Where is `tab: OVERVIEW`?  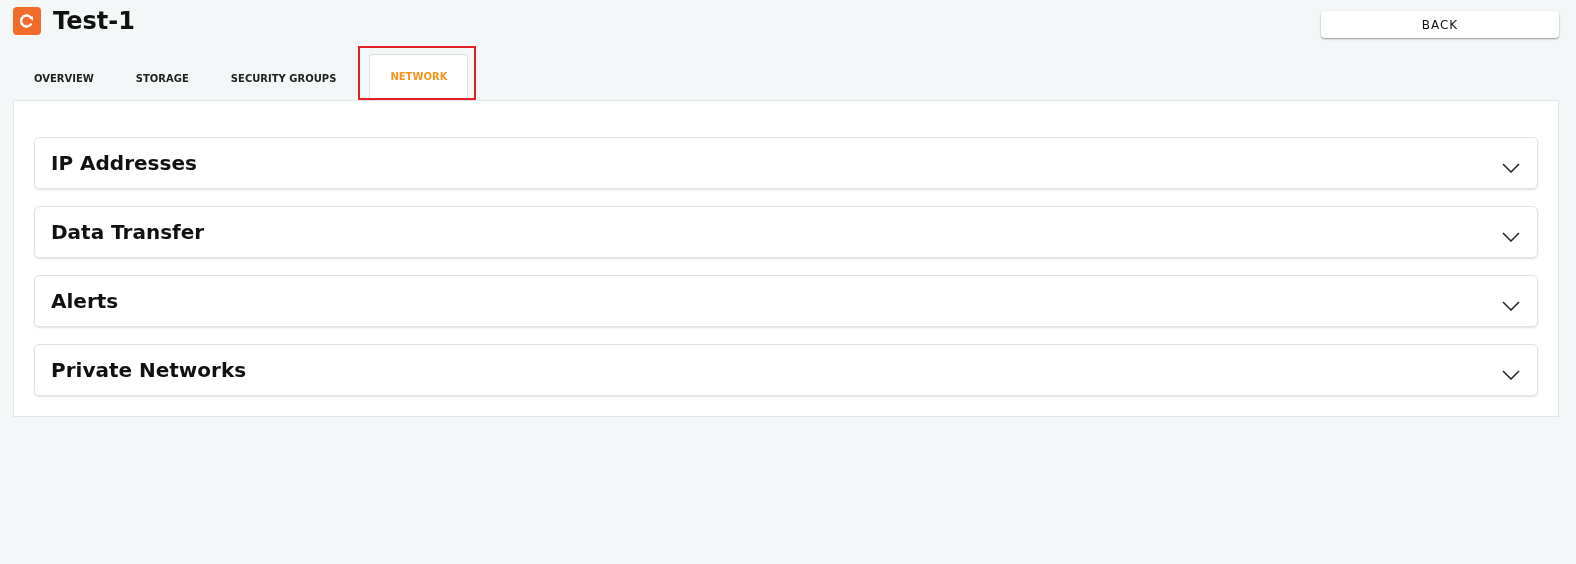 tab: OVERVIEW is located at coordinates (64, 78).